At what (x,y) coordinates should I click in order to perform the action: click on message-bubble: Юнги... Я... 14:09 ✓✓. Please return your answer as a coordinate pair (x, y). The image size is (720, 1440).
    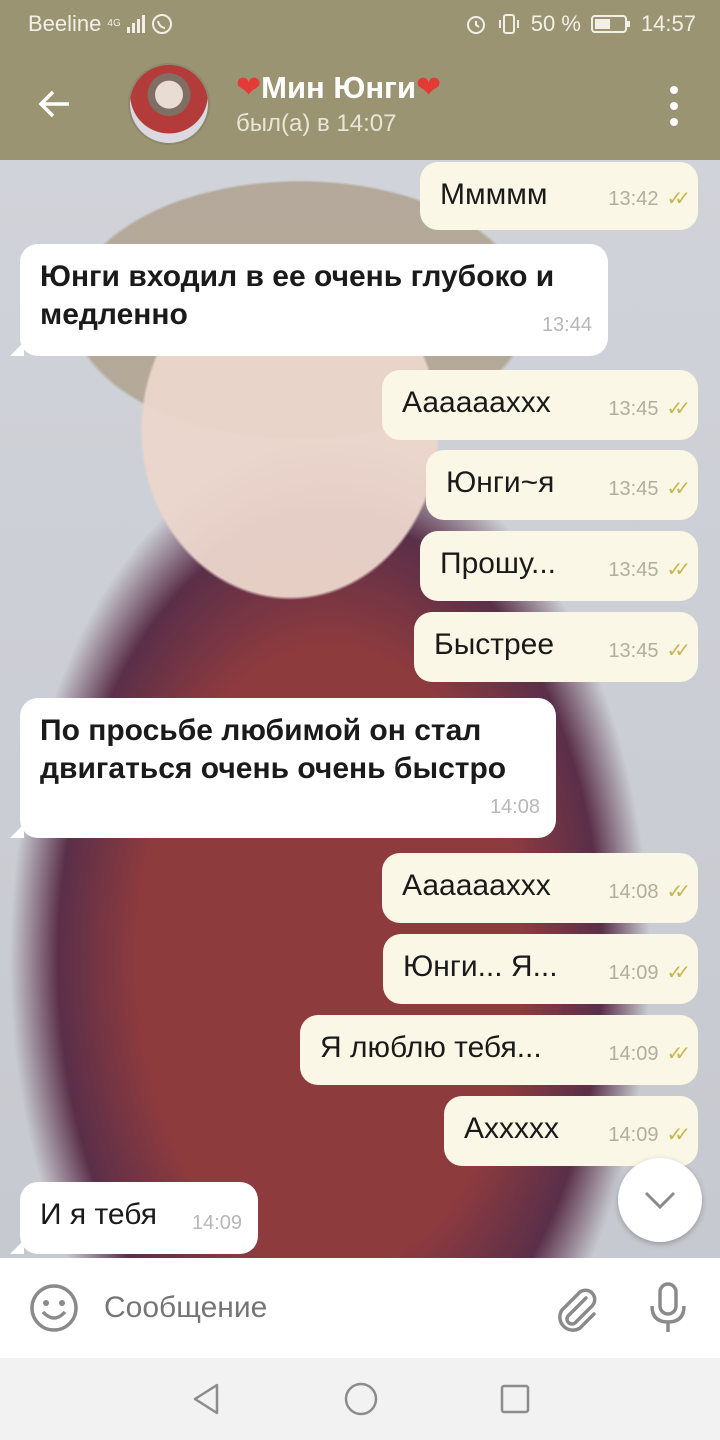
    Looking at the image, I should click on (540, 969).